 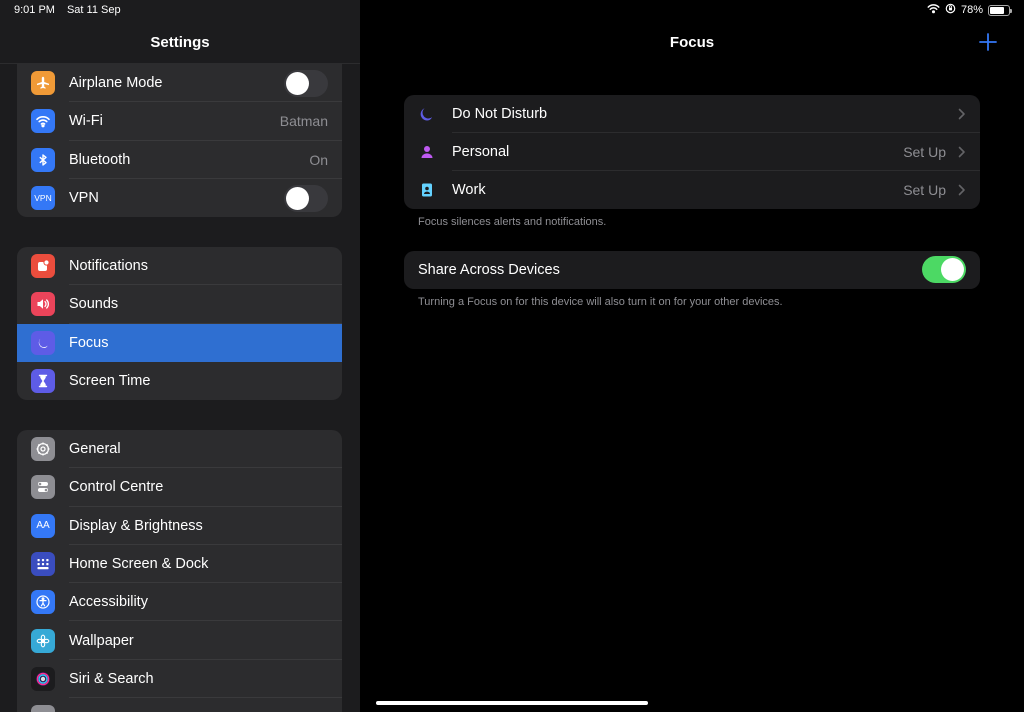 What do you see at coordinates (43, 449) in the screenshot?
I see `gear-icon` at bounding box center [43, 449].